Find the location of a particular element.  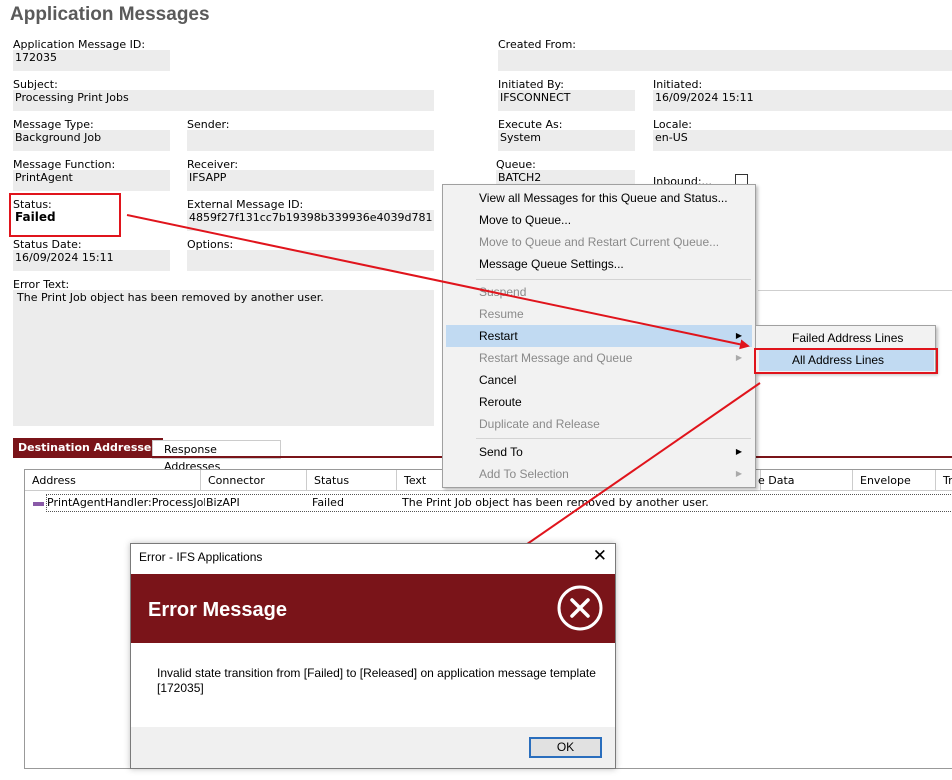

column-header-tr: Tr is located at coordinates (944, 480).